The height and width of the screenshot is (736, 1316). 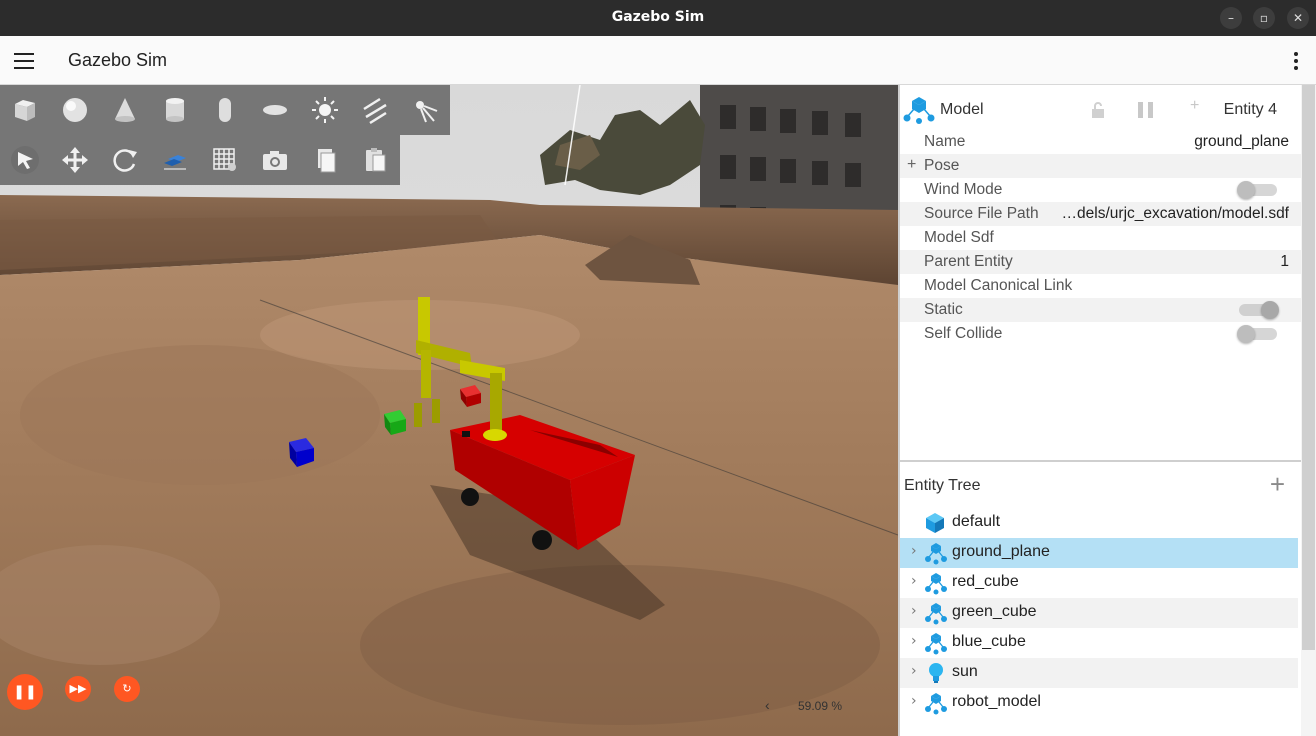 I want to click on screenshot-camera-icon, so click(x=275, y=160).